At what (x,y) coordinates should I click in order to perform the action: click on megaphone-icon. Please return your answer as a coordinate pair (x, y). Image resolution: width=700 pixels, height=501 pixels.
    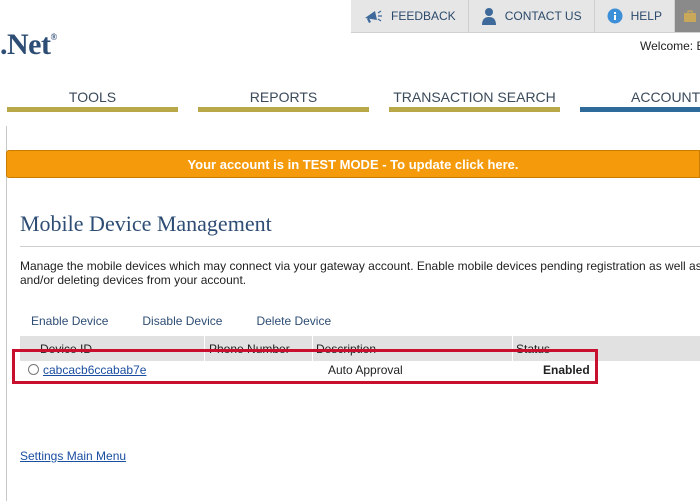
    Looking at the image, I should click on (373, 16).